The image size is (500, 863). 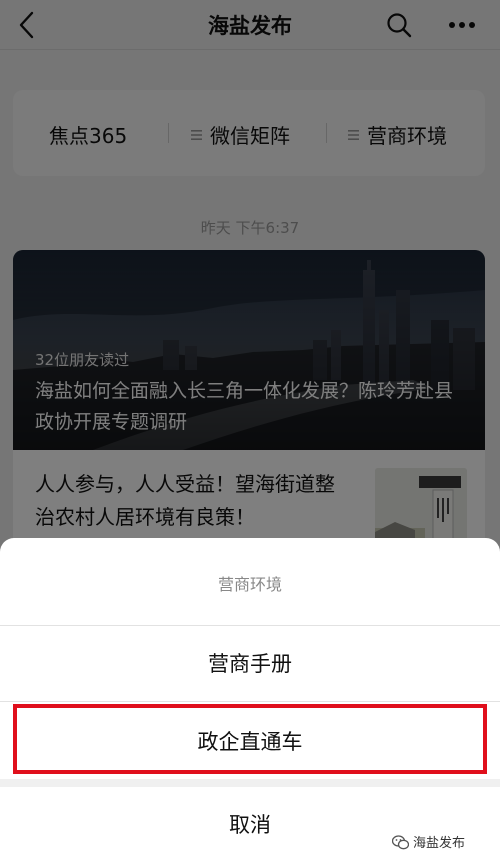 I want to click on business-handbook-option: 营商手册, so click(x=250, y=664).